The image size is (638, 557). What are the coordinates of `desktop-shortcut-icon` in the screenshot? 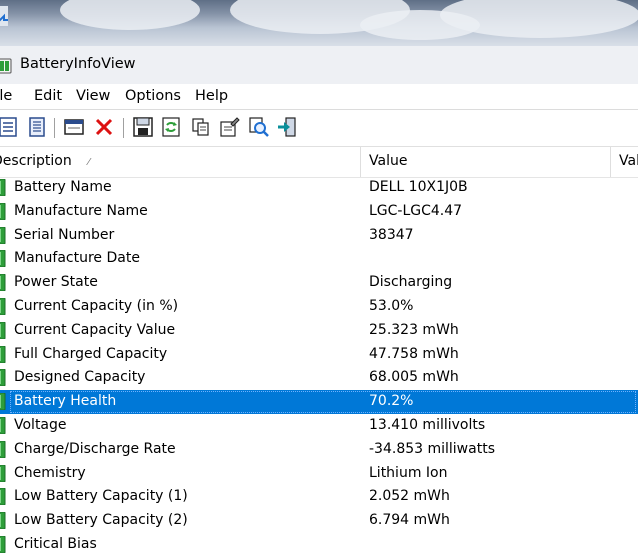 It's located at (6, 19).